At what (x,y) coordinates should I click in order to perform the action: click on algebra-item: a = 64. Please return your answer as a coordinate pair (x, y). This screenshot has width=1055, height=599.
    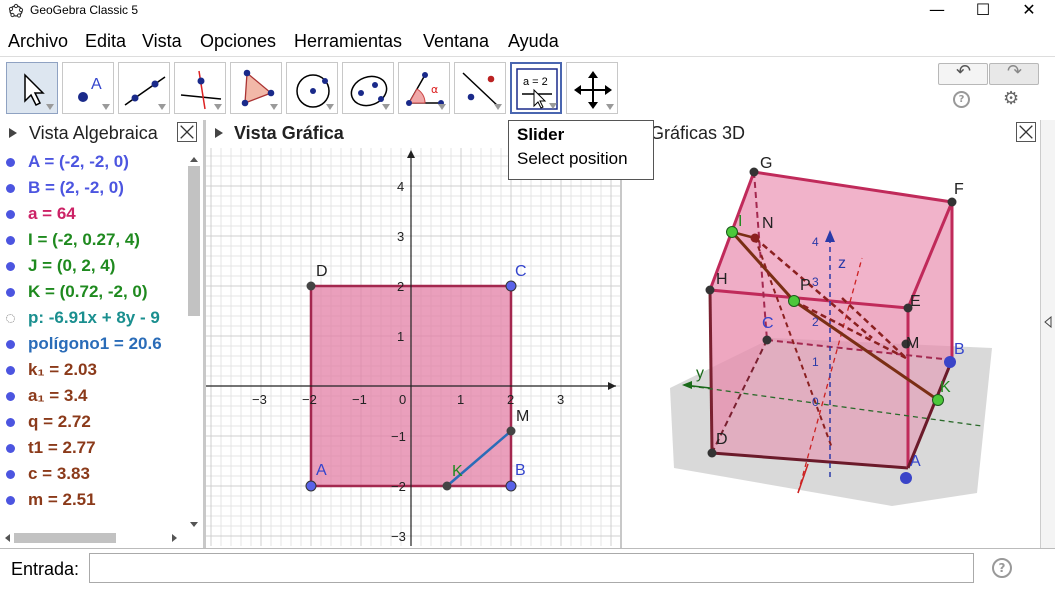
    Looking at the image, I should click on (93, 215).